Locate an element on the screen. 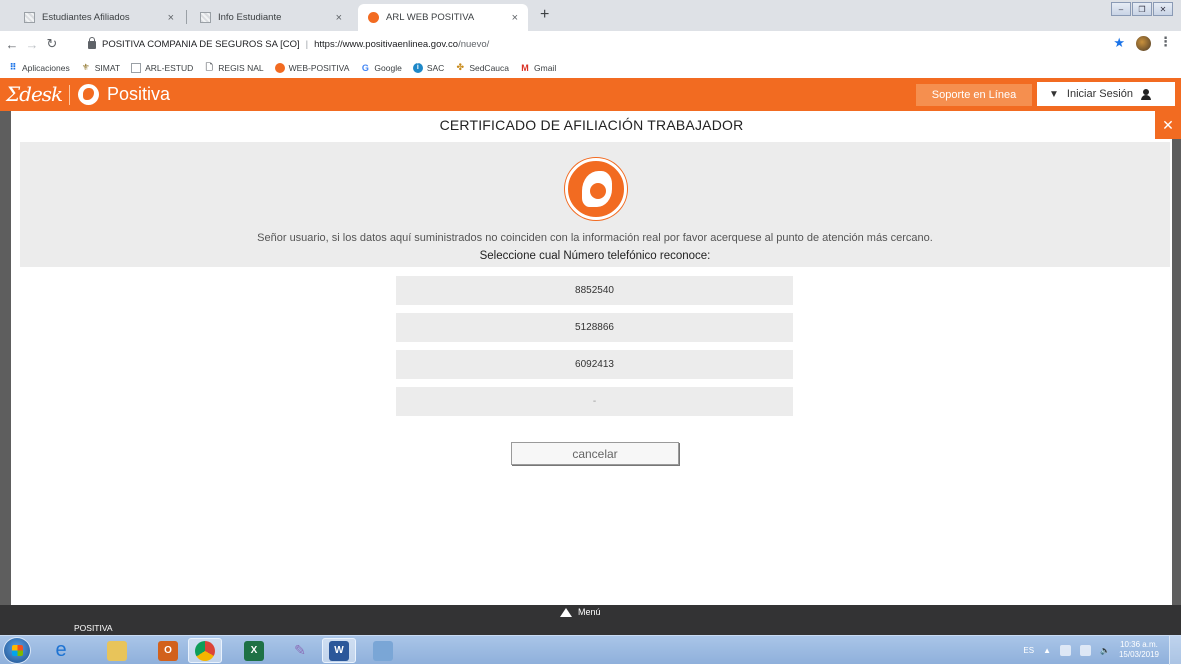 This screenshot has width=1181, height=665. positiva-emblem-icon is located at coordinates (596, 189).